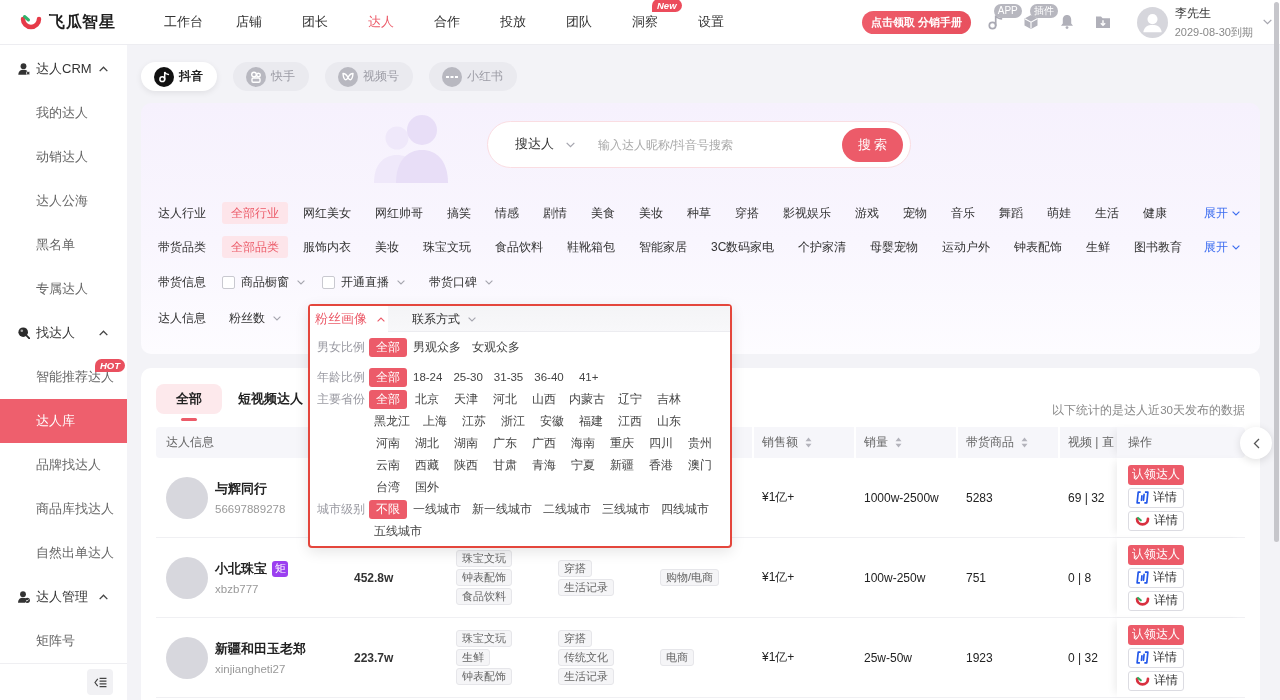 The image size is (1280, 700). What do you see at coordinates (544, 399) in the screenshot?
I see `filter-option: 山西` at bounding box center [544, 399].